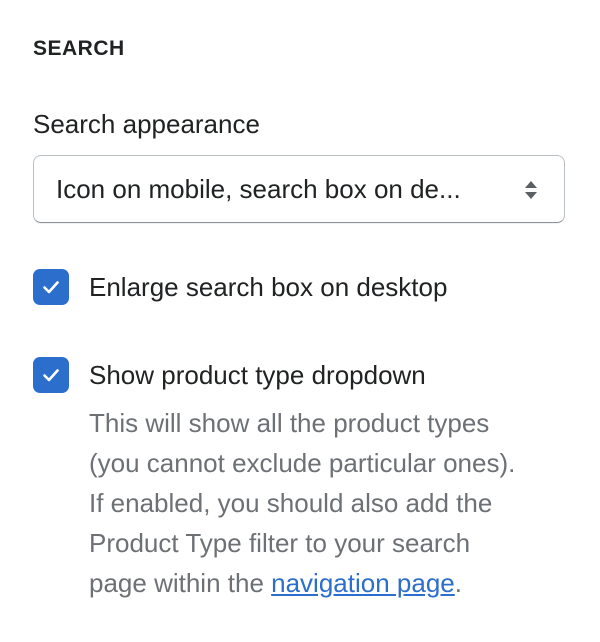 The image size is (600, 642). Describe the element at coordinates (531, 190) in the screenshot. I see `select-arrows-icon` at that location.